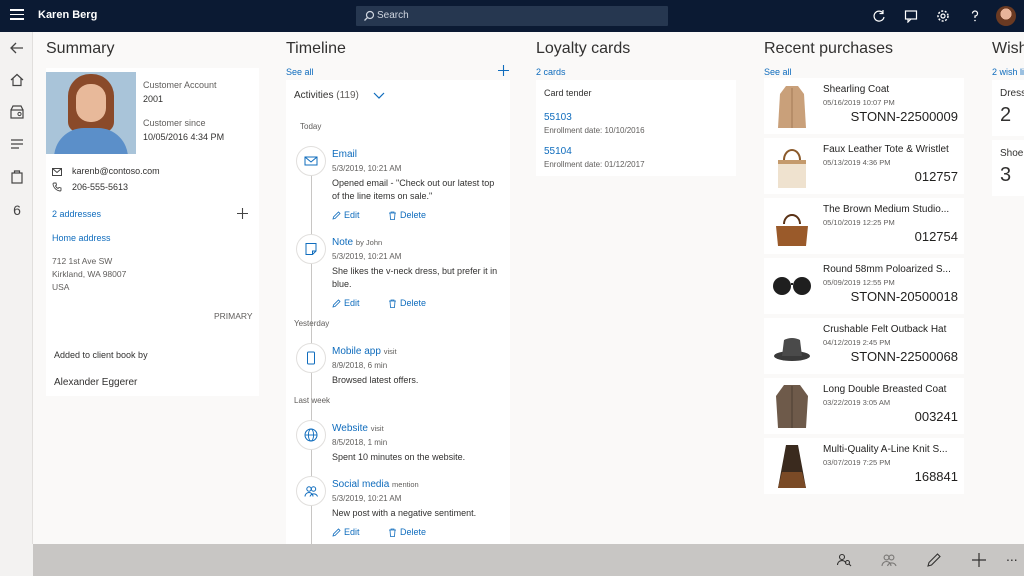 The image size is (1024, 576). What do you see at coordinates (936, 476) in the screenshot?
I see `purchase-id: 168841` at bounding box center [936, 476].